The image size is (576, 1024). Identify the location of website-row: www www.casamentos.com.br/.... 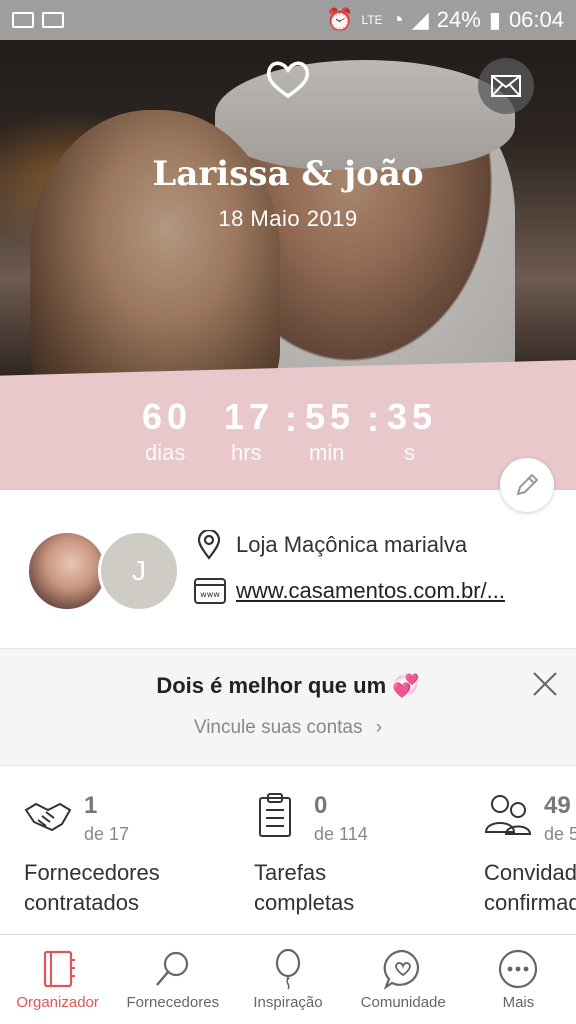
(368, 591).